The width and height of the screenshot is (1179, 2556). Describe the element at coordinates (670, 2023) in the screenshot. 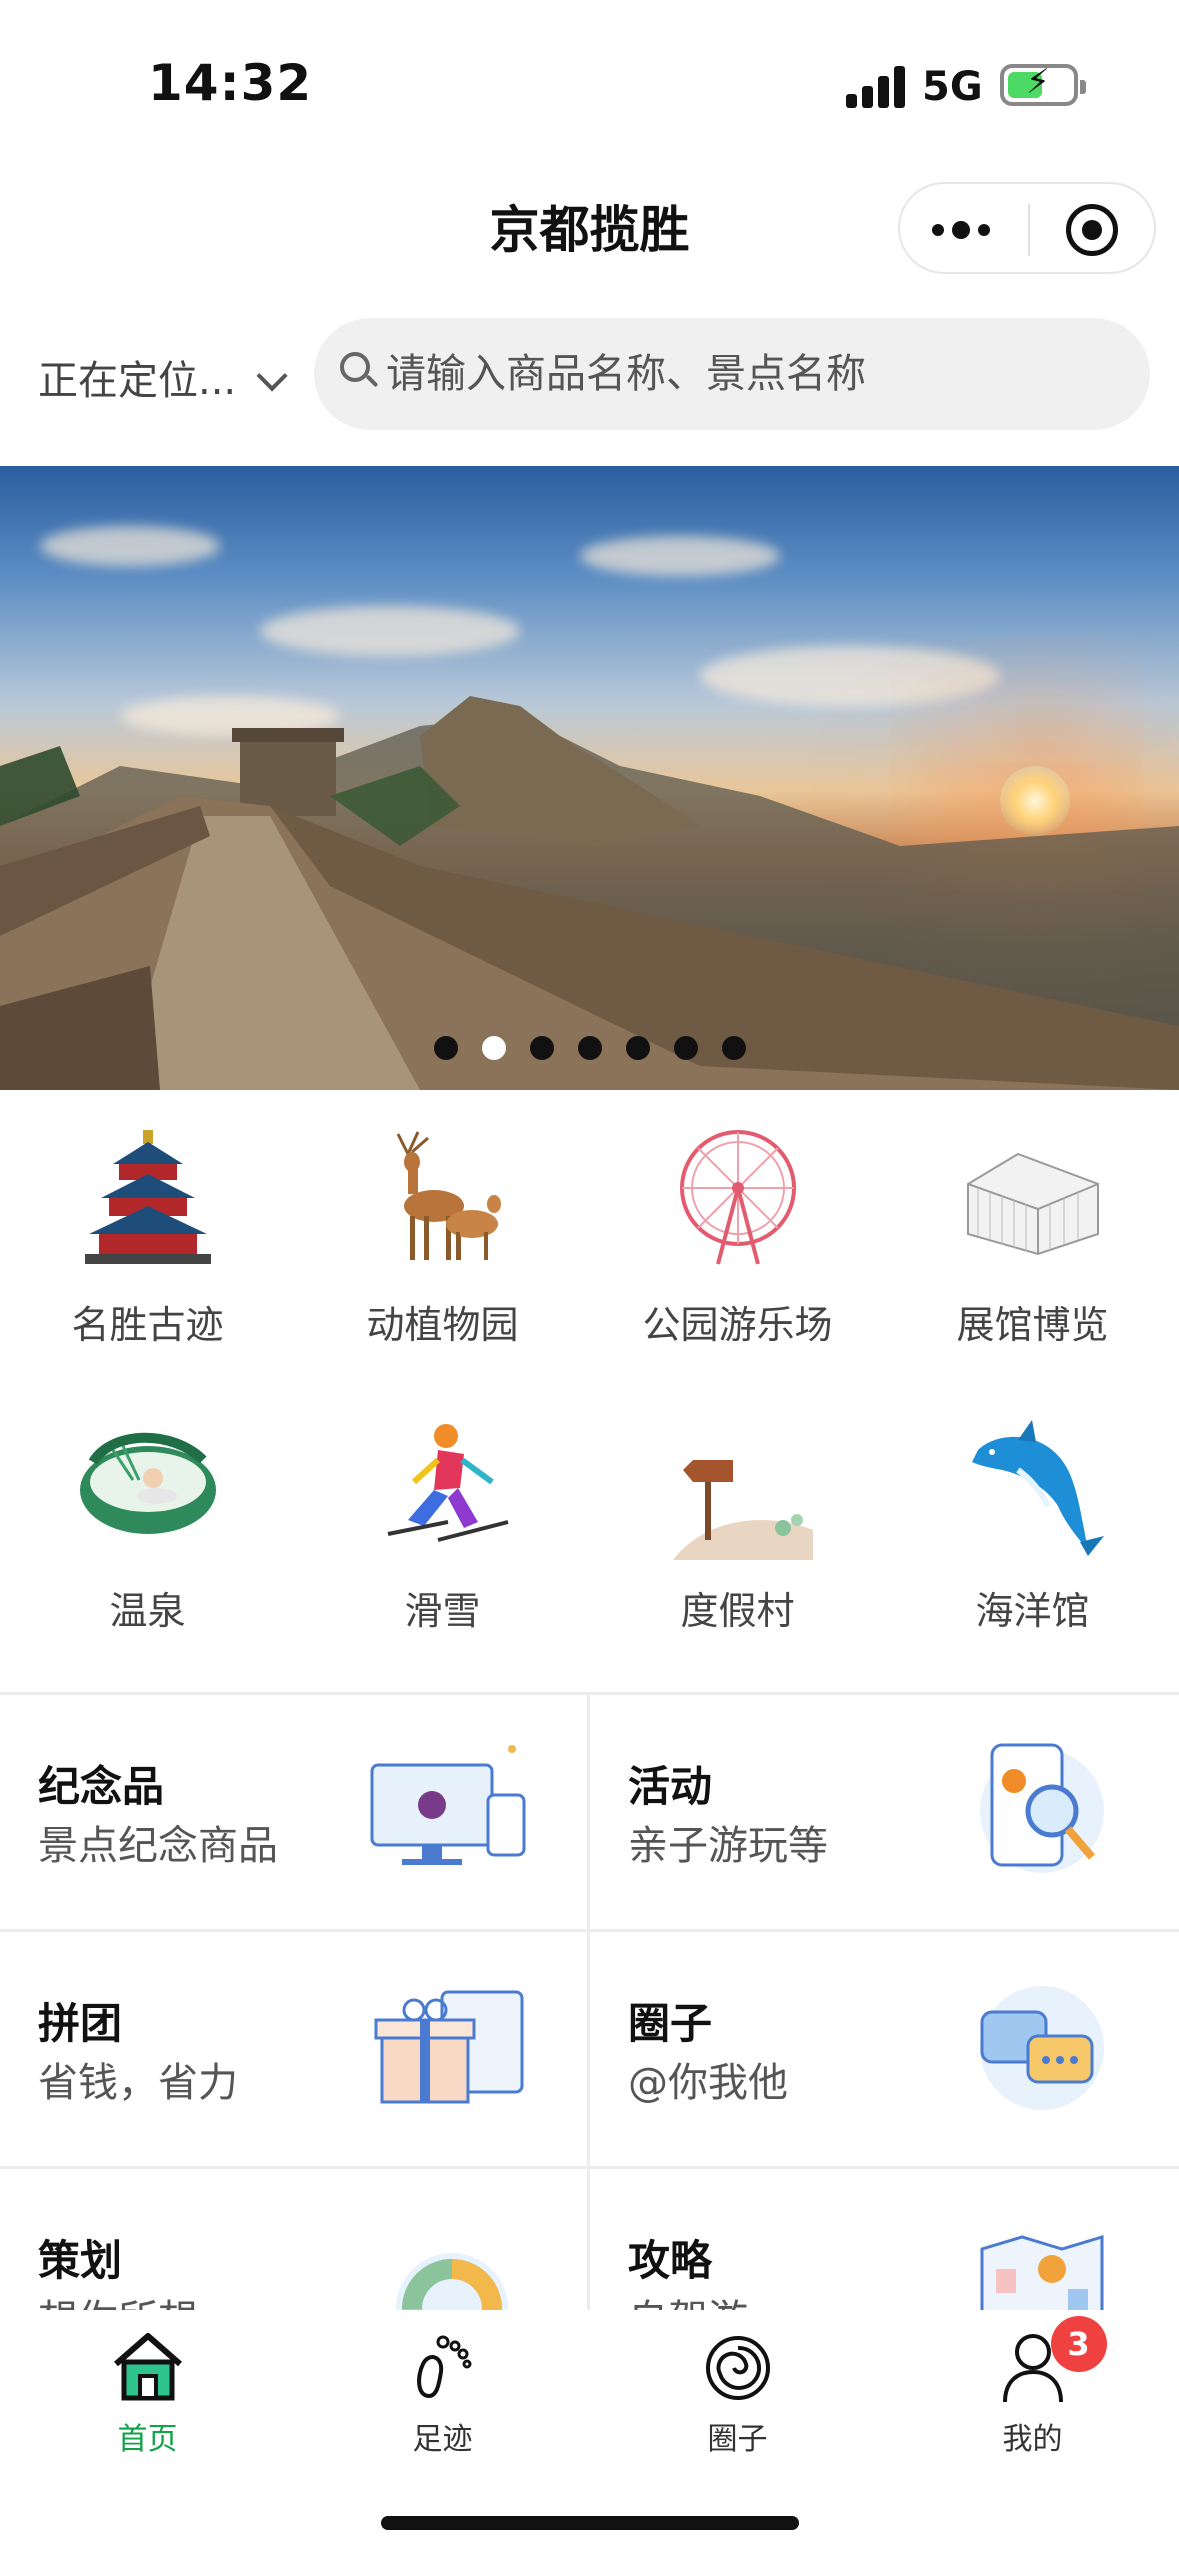

I see `card-title: 圈子` at that location.